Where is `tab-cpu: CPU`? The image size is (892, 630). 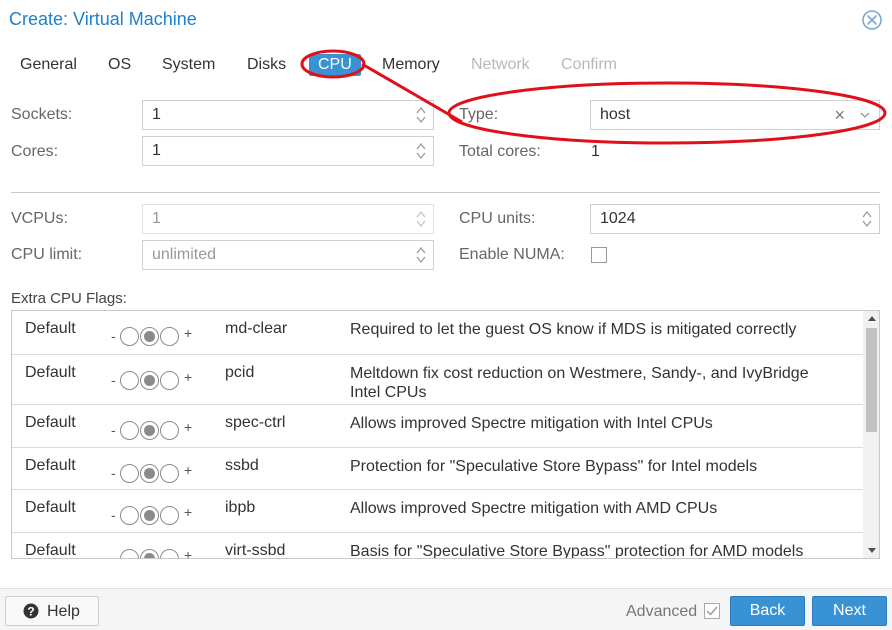 tab-cpu: CPU is located at coordinates (335, 65).